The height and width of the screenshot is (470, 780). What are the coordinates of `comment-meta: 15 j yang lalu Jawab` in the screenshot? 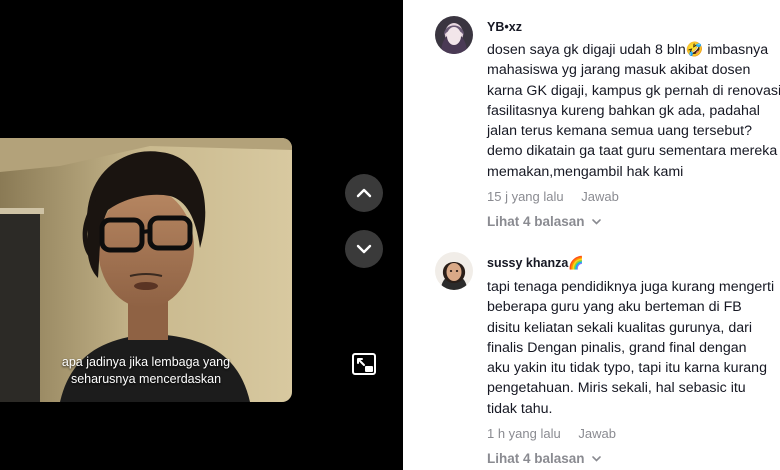 It's located at (633, 196).